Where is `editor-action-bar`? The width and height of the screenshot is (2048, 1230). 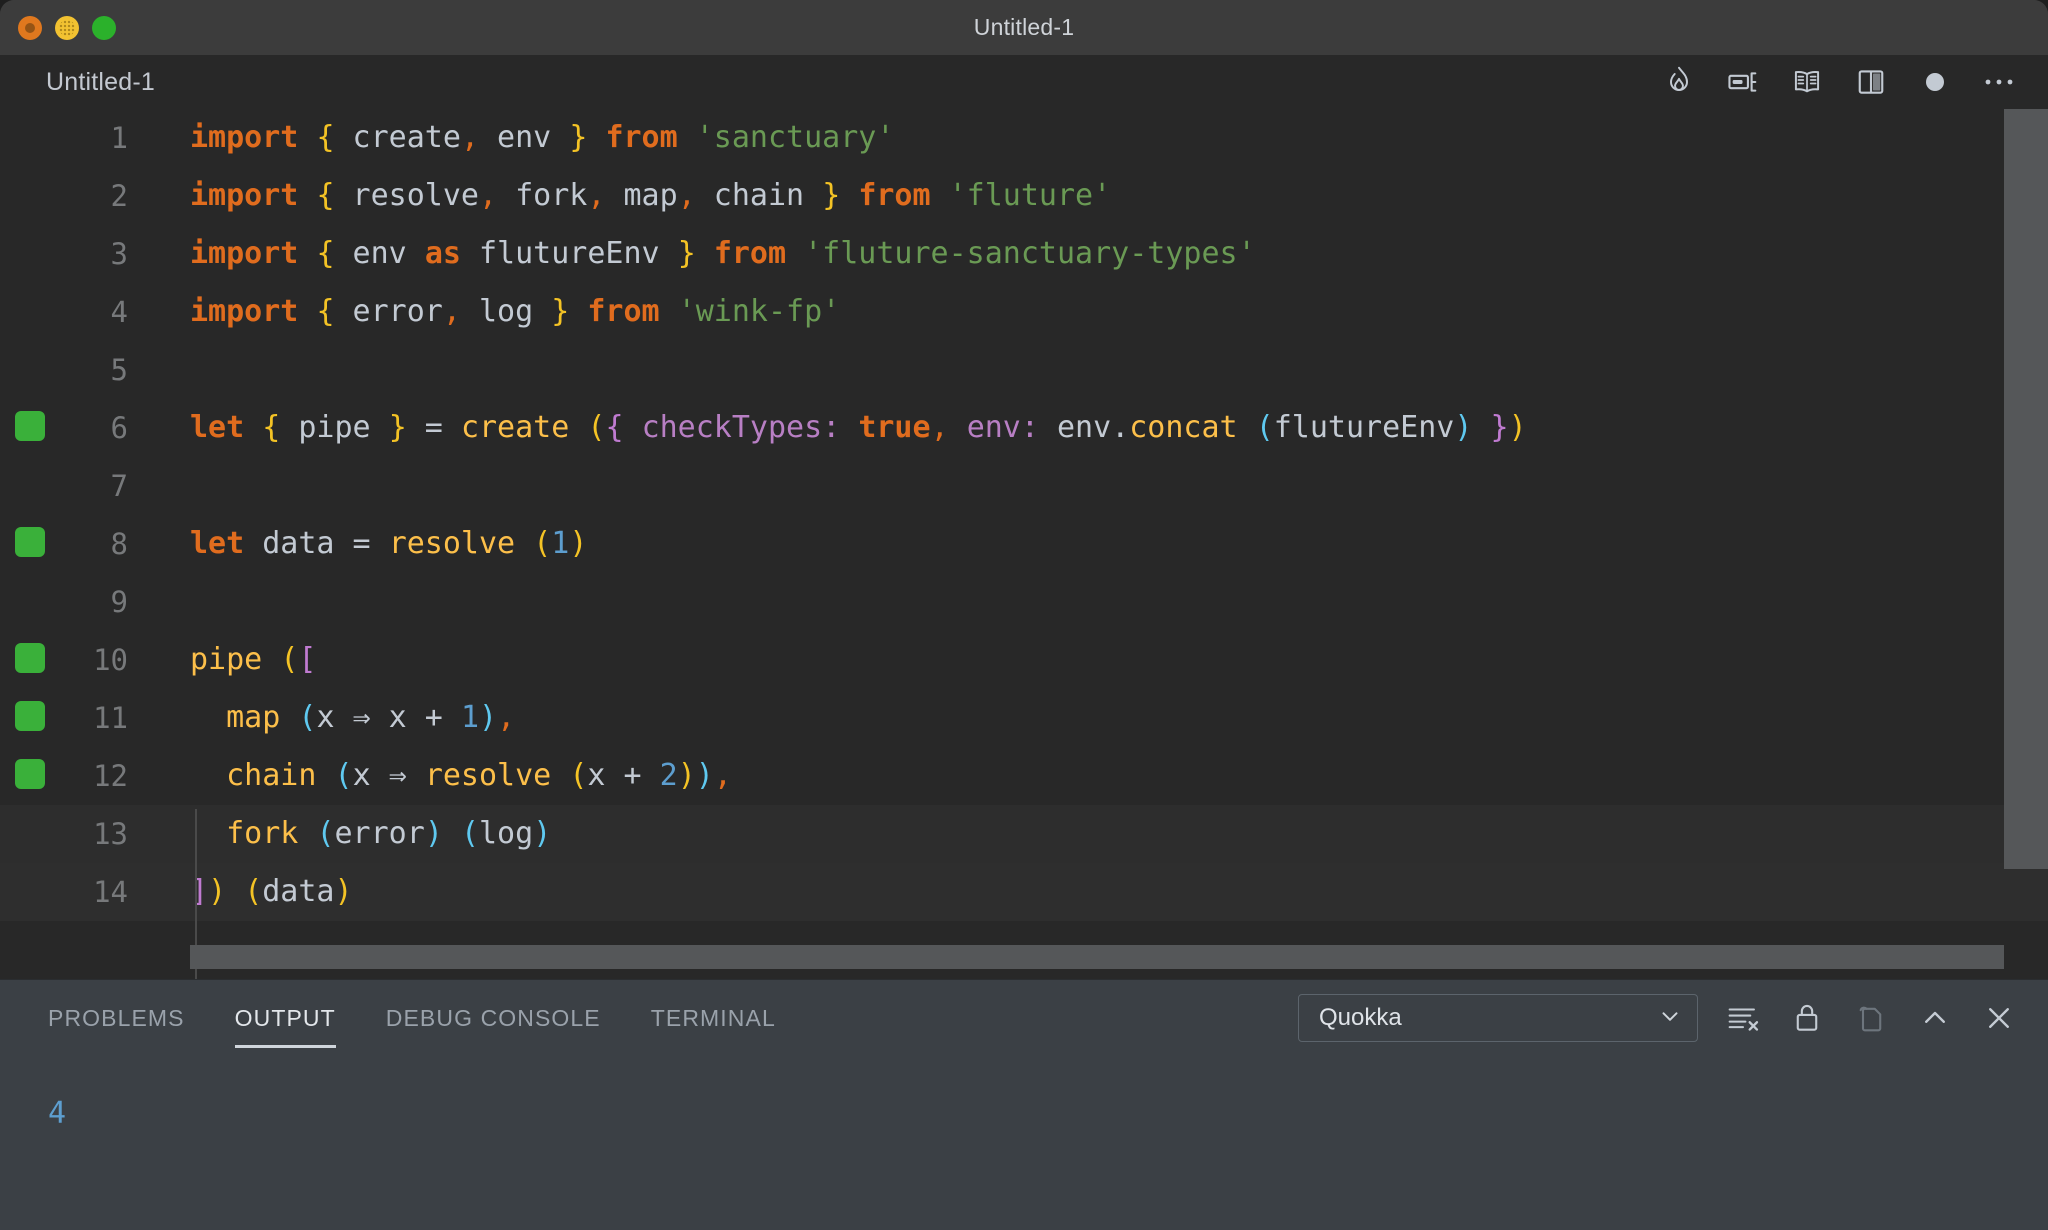 editor-action-bar is located at coordinates (1855, 82).